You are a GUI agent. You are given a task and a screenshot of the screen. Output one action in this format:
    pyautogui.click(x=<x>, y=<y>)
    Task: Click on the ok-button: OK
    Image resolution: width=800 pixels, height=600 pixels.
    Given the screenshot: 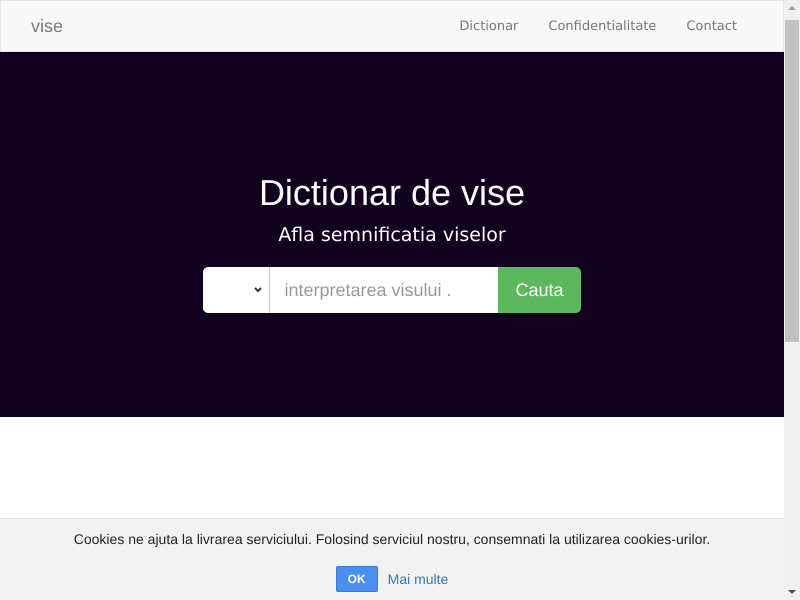 What is the action you would take?
    pyautogui.click(x=357, y=579)
    